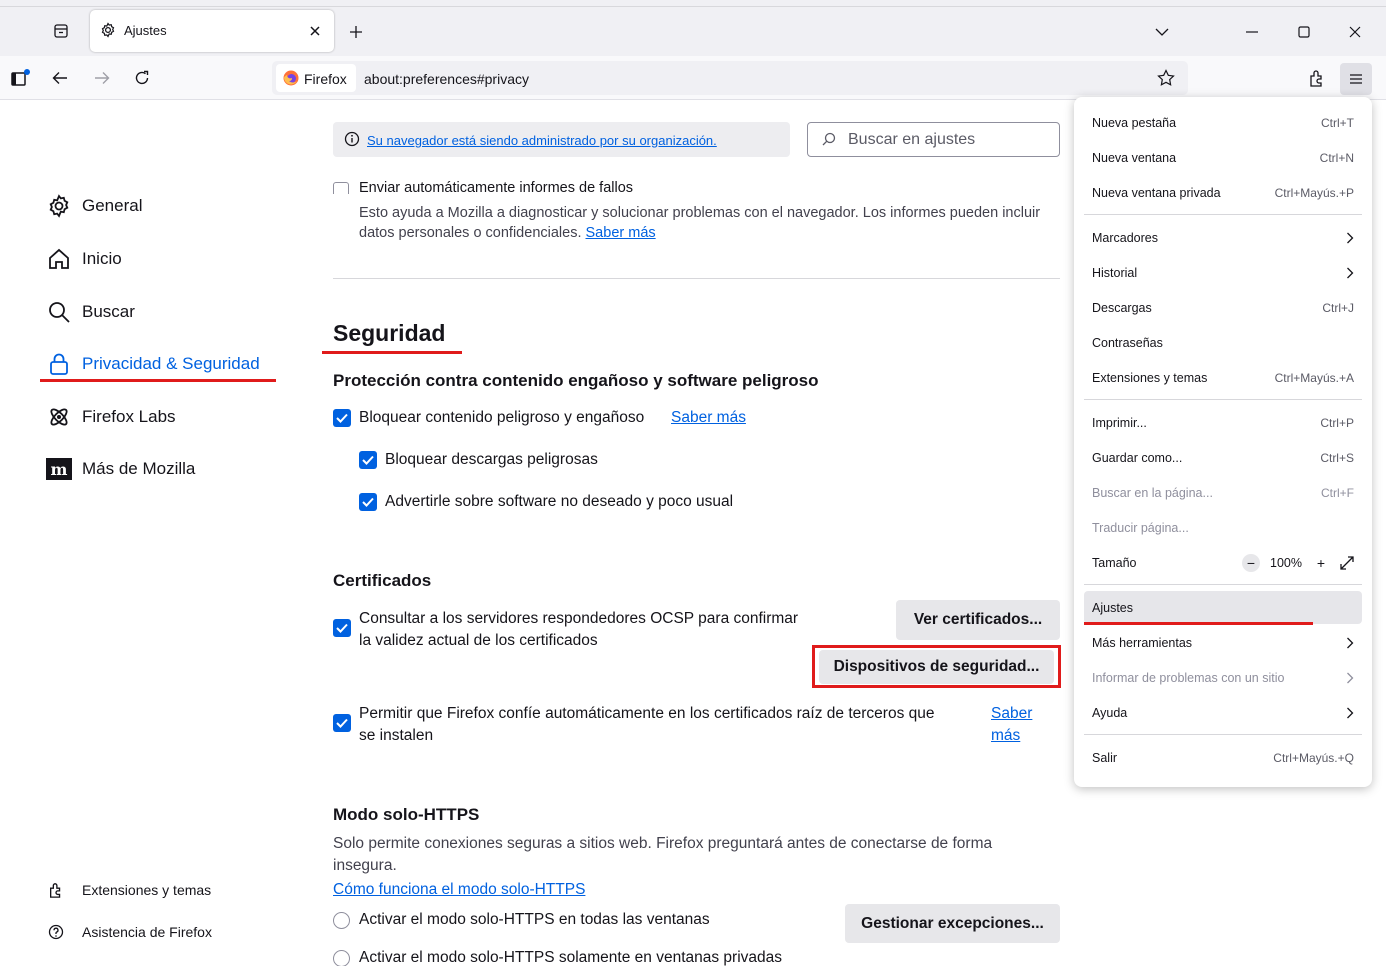 This screenshot has height=966, width=1386. What do you see at coordinates (948, 140) in the screenshot?
I see `search-input` at bounding box center [948, 140].